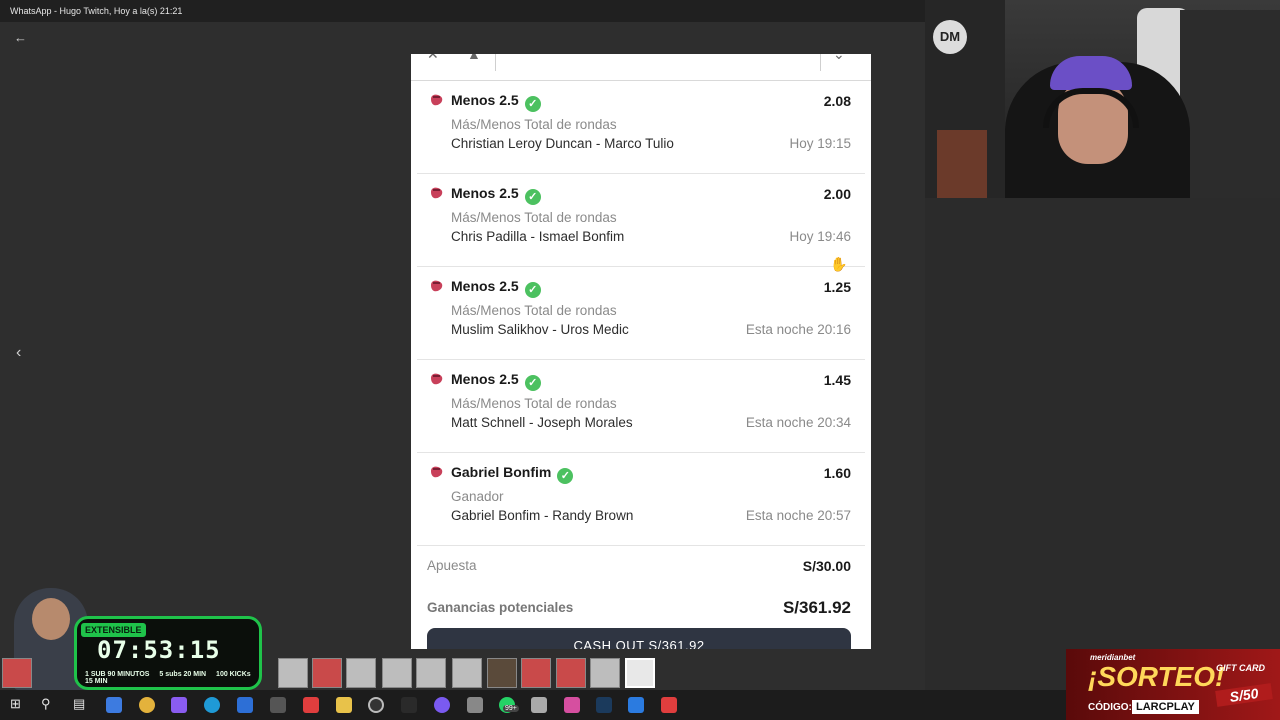  I want to click on steam-icon, so click(604, 705).